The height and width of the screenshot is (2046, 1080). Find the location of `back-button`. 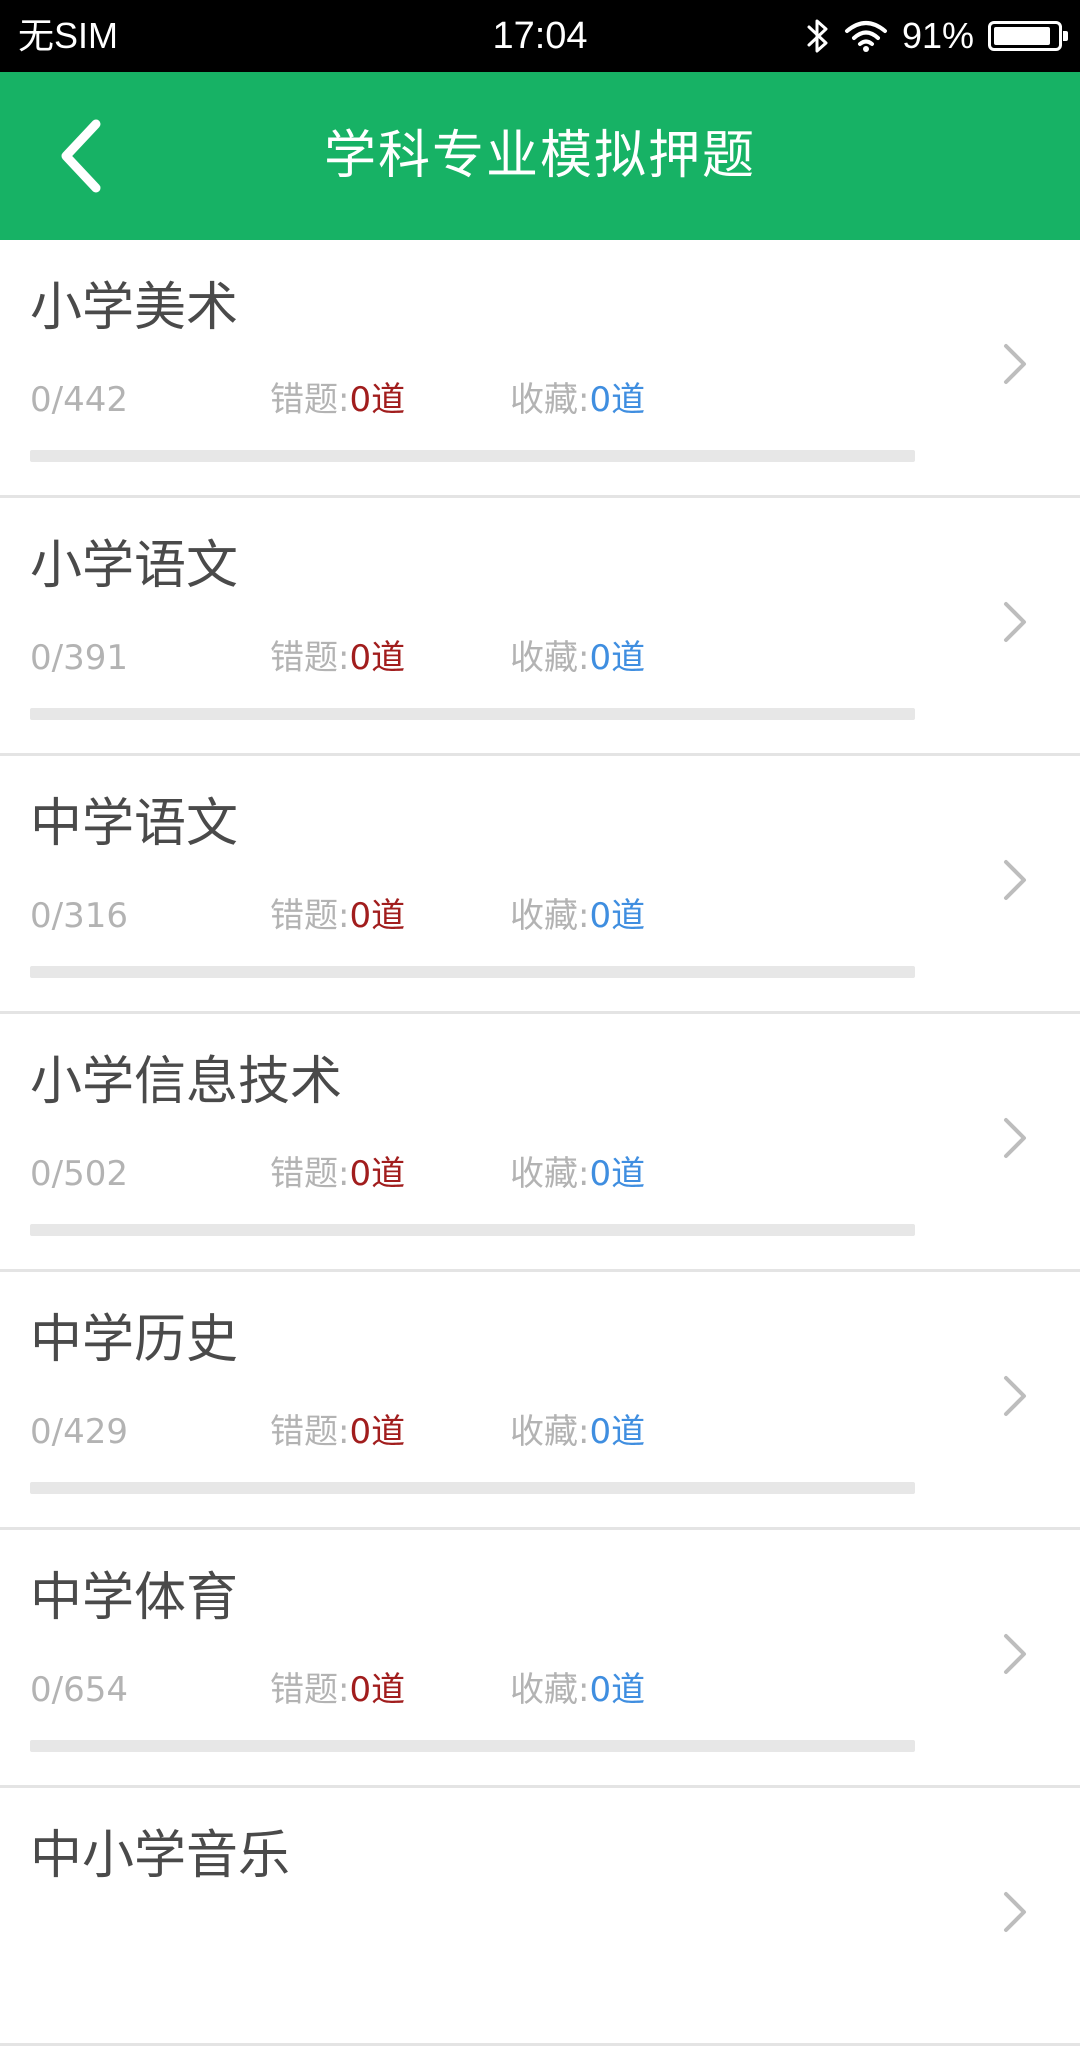

back-button is located at coordinates (88, 156).